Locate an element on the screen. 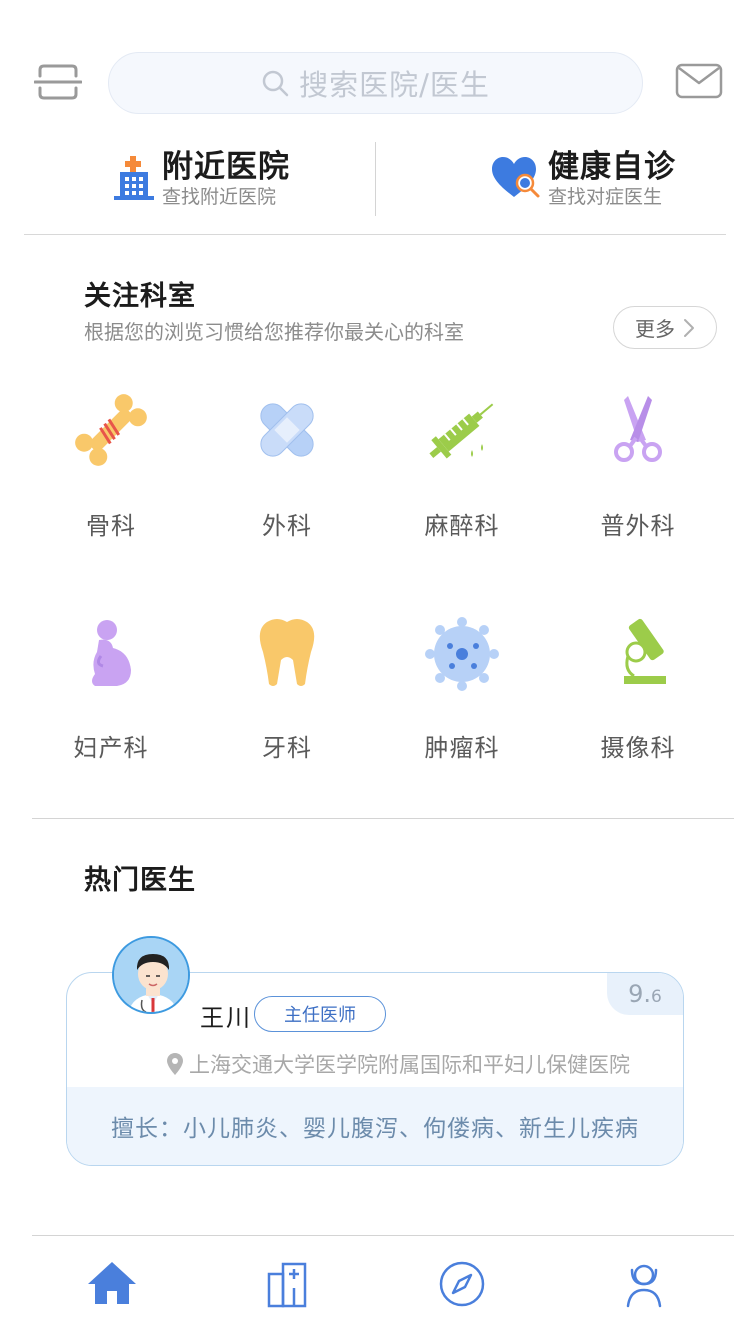 Image resolution: width=750 pixels, height=1334 pixels. dept-anesthesiology: 麻醉科 is located at coordinates (462, 465).